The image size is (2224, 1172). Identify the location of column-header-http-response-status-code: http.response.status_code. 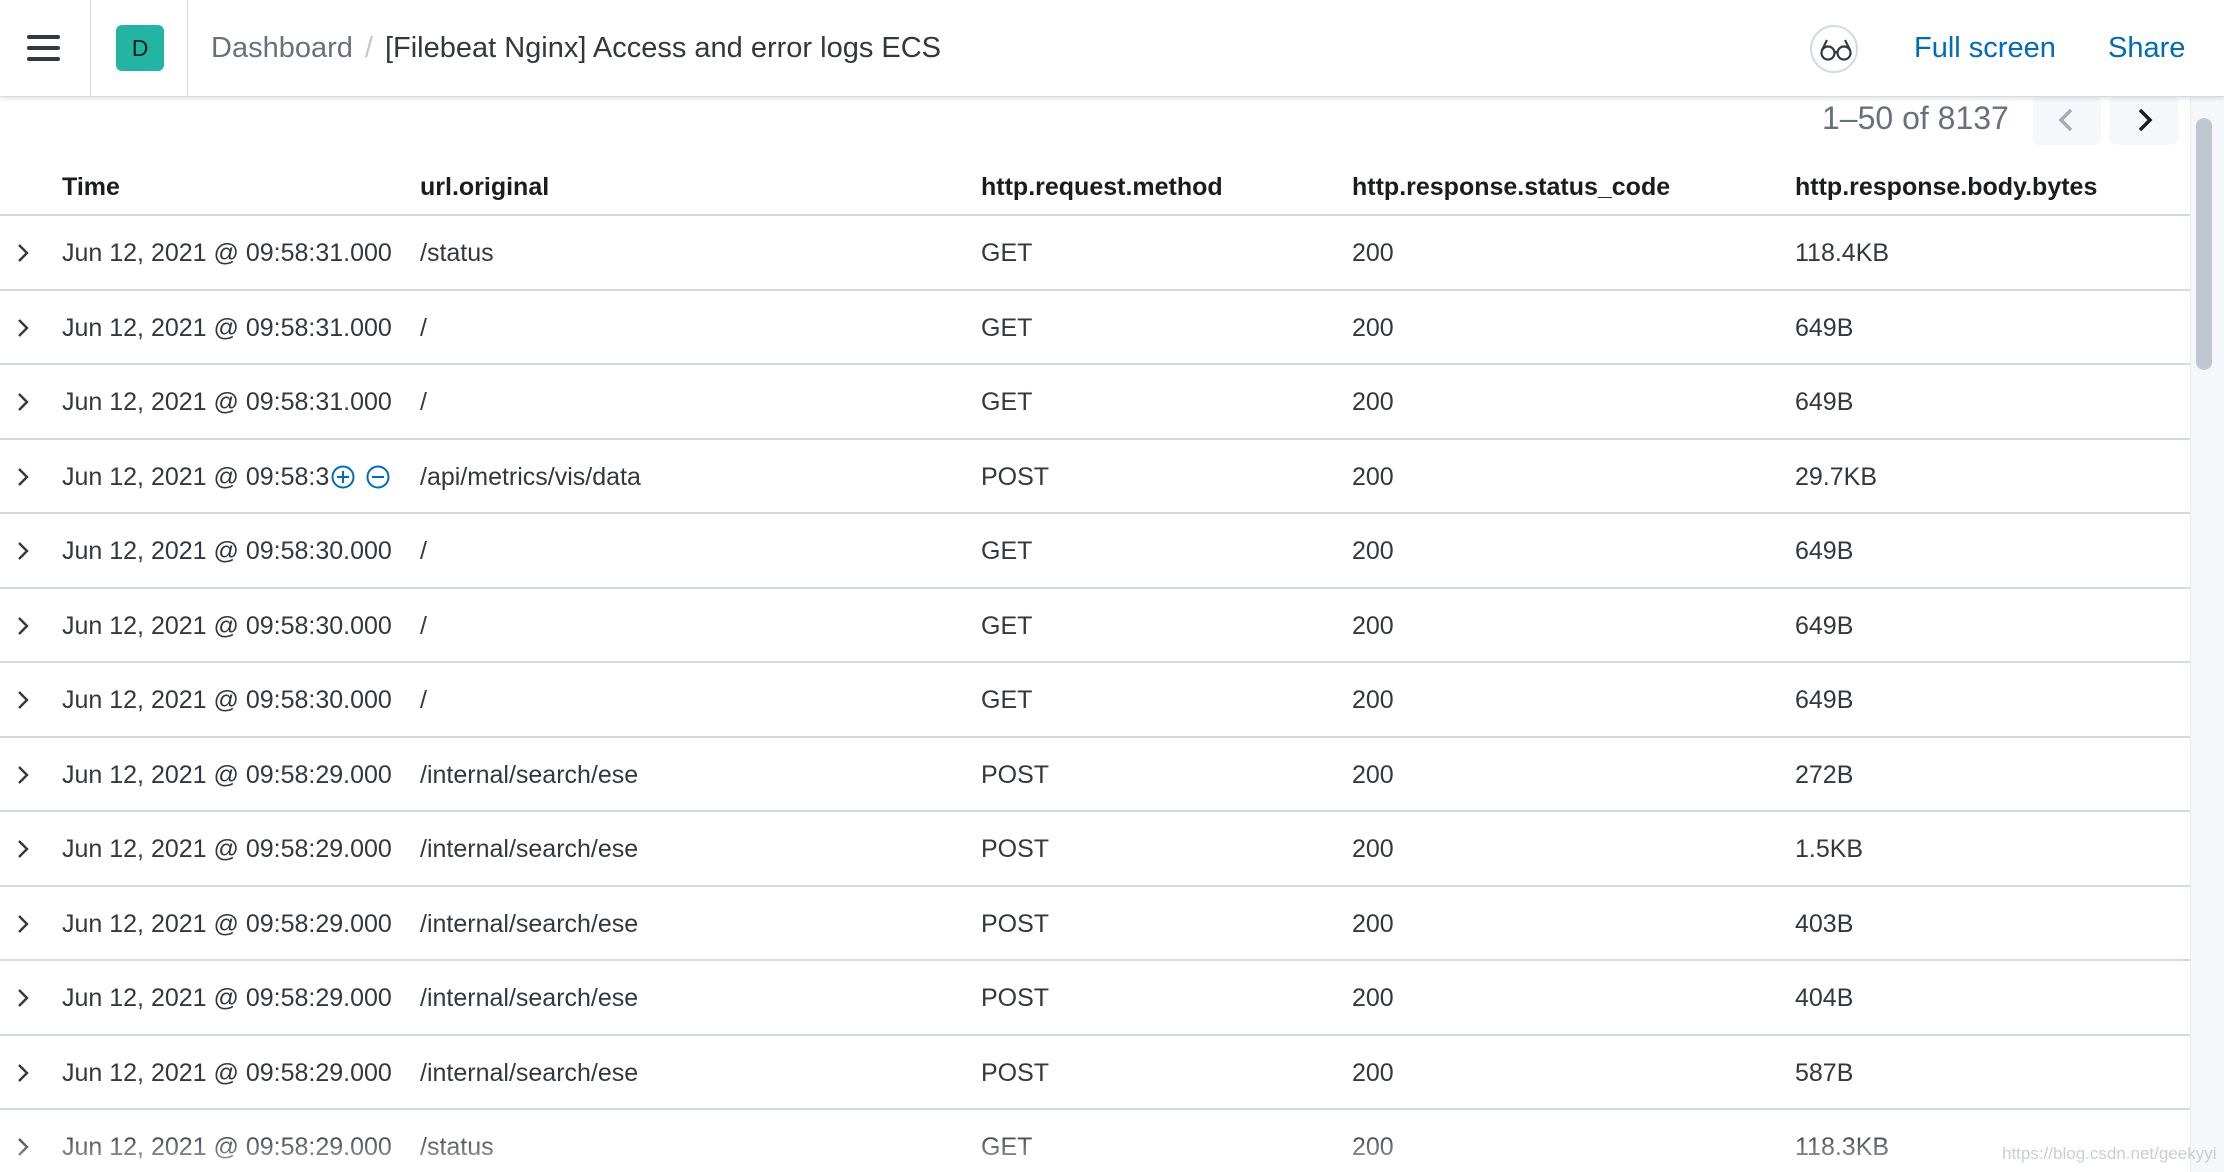
(1511, 187).